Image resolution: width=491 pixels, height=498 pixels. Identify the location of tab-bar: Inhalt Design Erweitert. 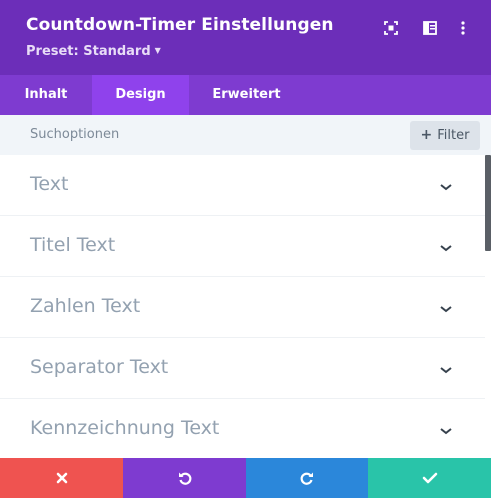
(245, 95).